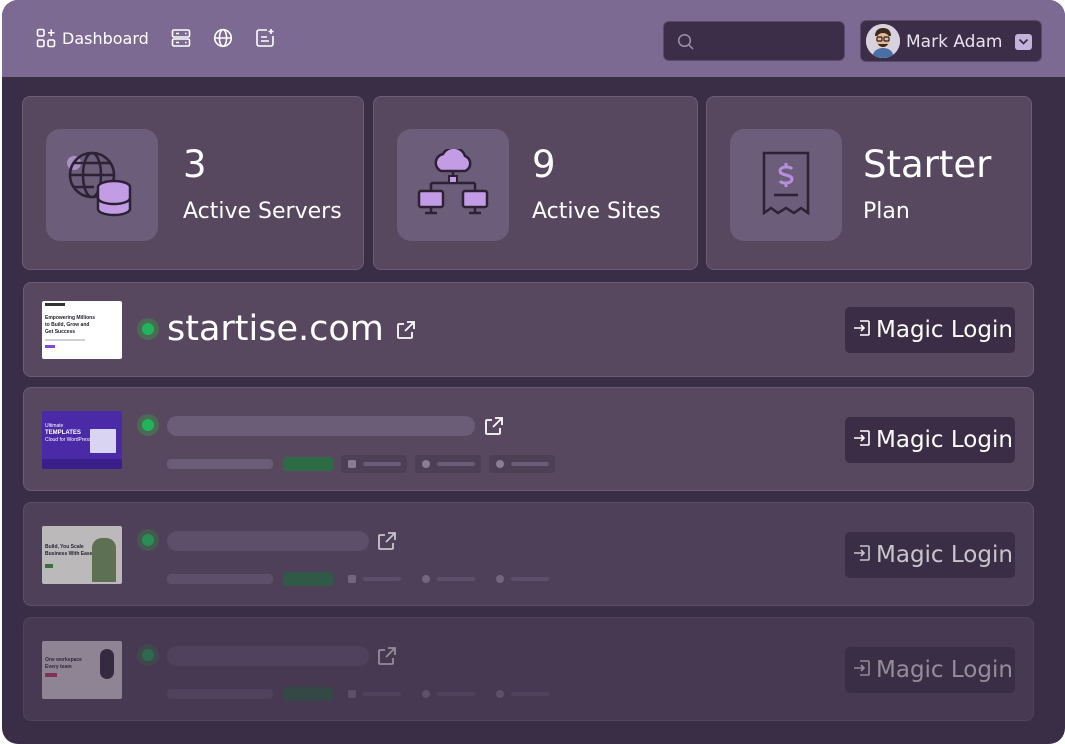  I want to click on stat-card-servers: 3 Active Servers, so click(193, 183).